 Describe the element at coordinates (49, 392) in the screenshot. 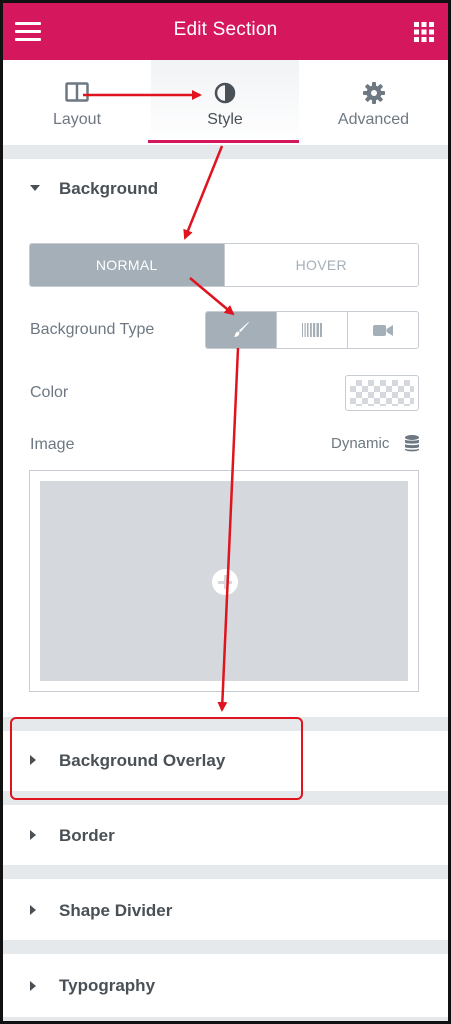

I see `color-label: Color` at that location.